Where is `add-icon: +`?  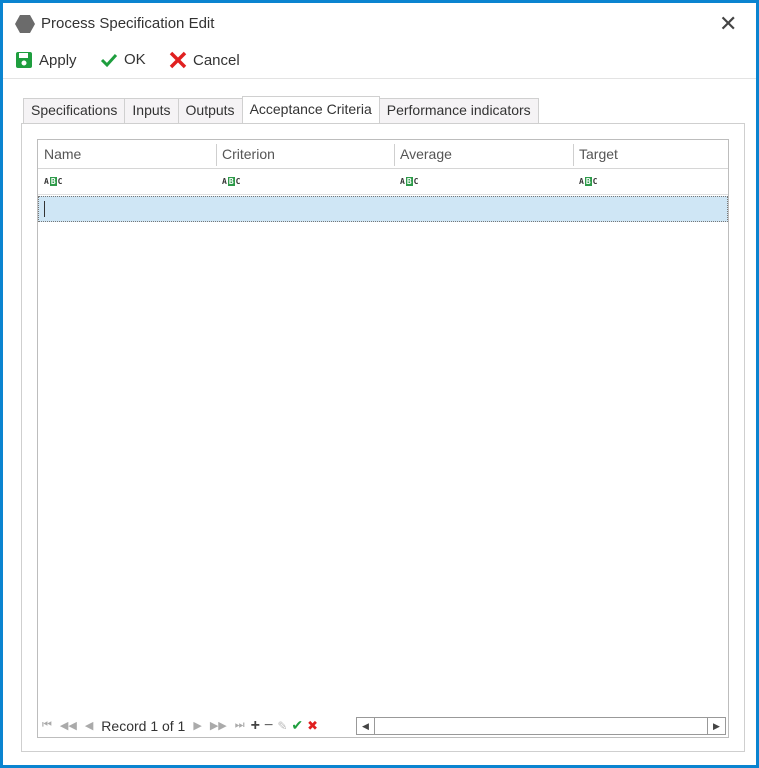
add-icon: + is located at coordinates (255, 726).